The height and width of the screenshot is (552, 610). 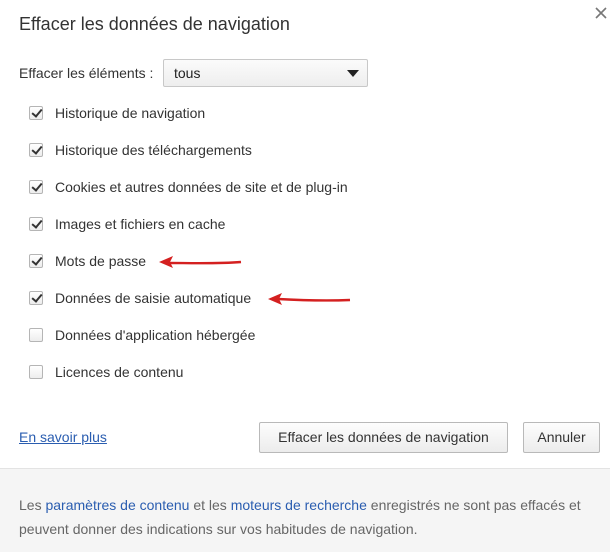 I want to click on checkbox-cookies, so click(x=36, y=187).